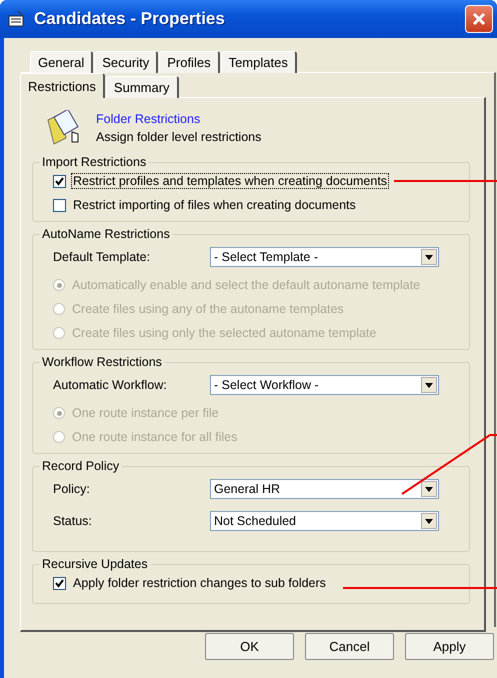 The image size is (497, 678). I want to click on checkbox-label: Restrict profiles and templates when creating documents, so click(230, 181).